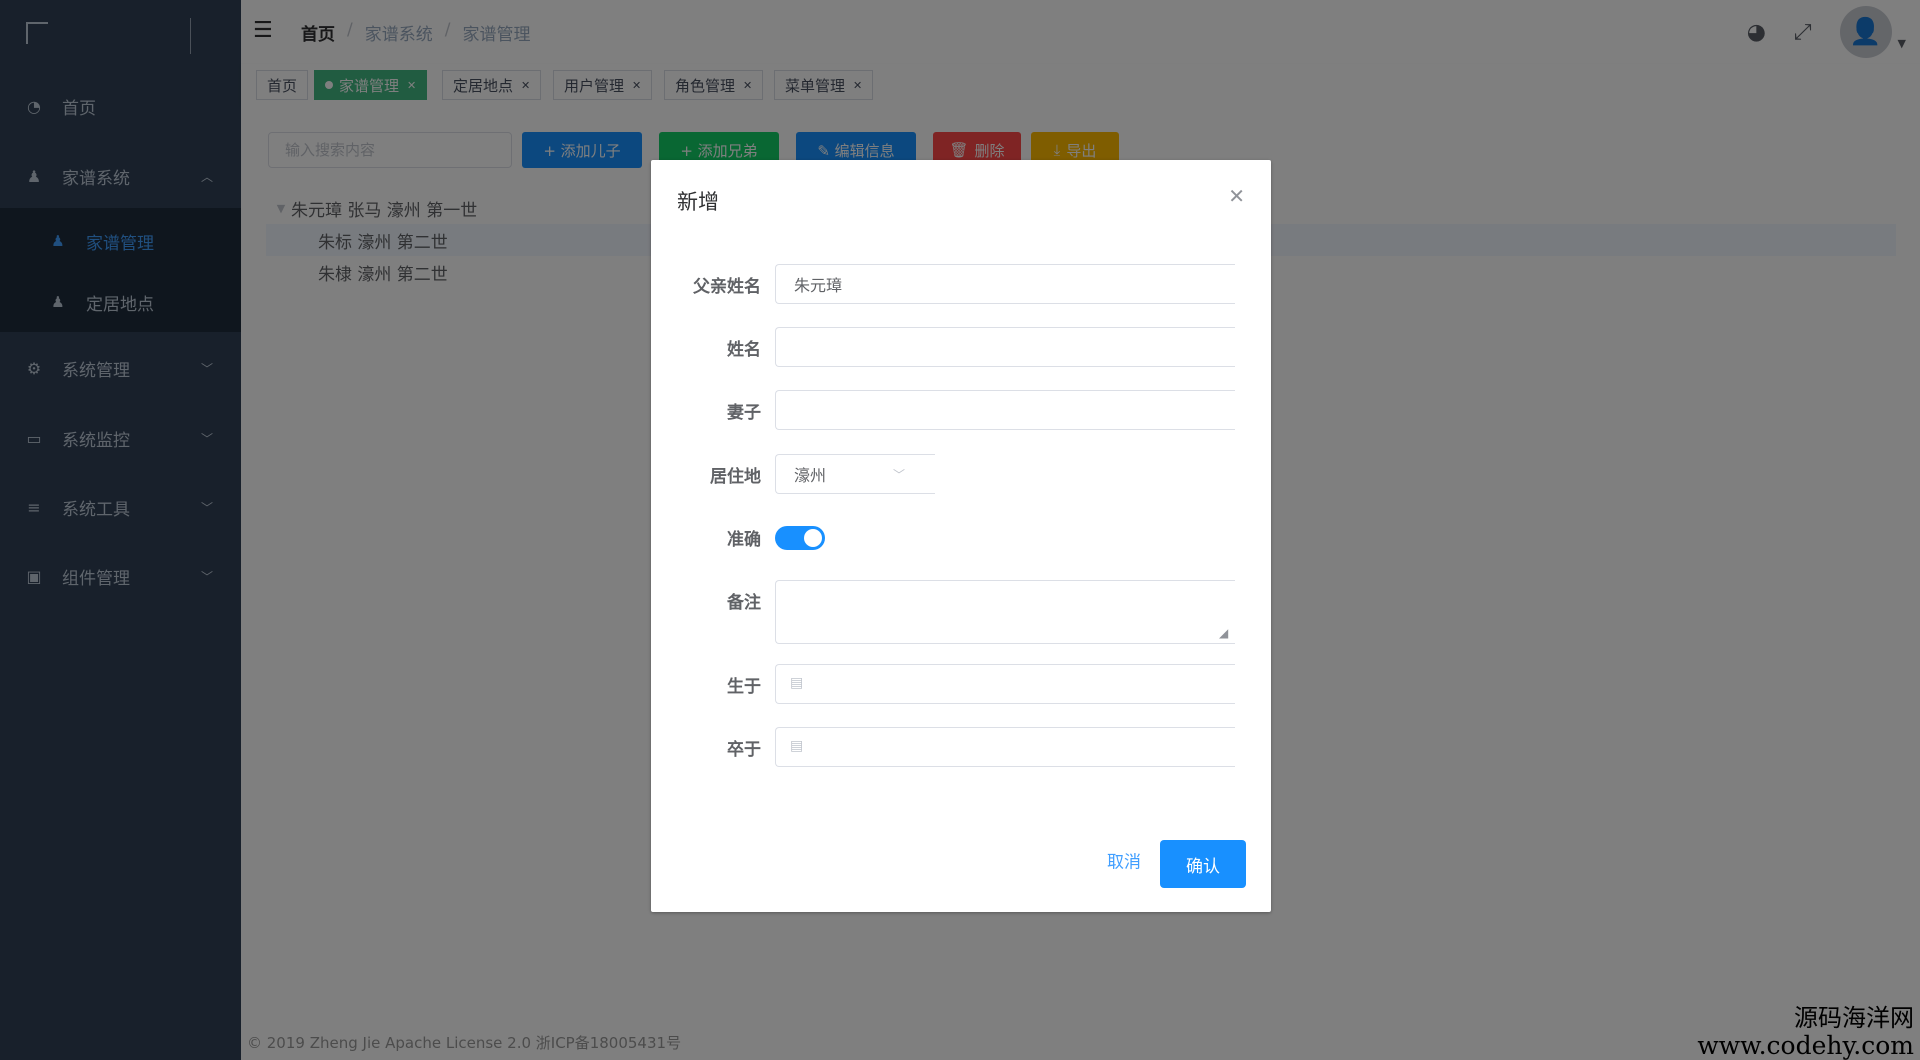  Describe the element at coordinates (744, 350) in the screenshot. I see `name-label: 姓名` at that location.